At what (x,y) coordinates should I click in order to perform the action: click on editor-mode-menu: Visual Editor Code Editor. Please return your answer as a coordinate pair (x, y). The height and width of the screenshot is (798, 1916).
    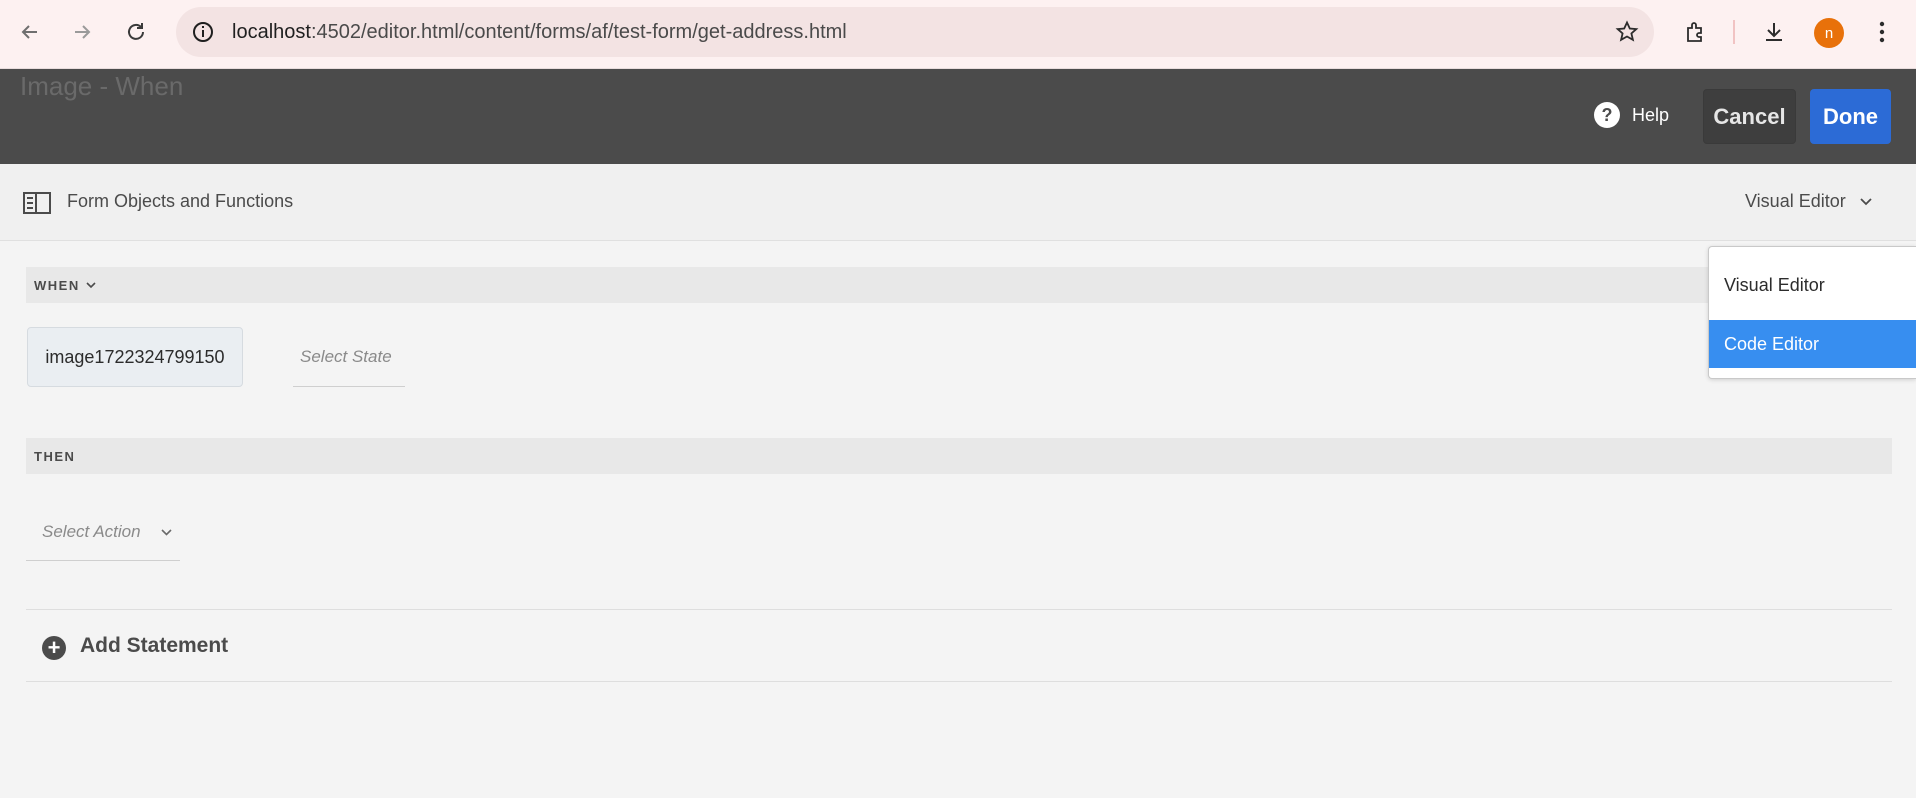
    Looking at the image, I should click on (1812, 312).